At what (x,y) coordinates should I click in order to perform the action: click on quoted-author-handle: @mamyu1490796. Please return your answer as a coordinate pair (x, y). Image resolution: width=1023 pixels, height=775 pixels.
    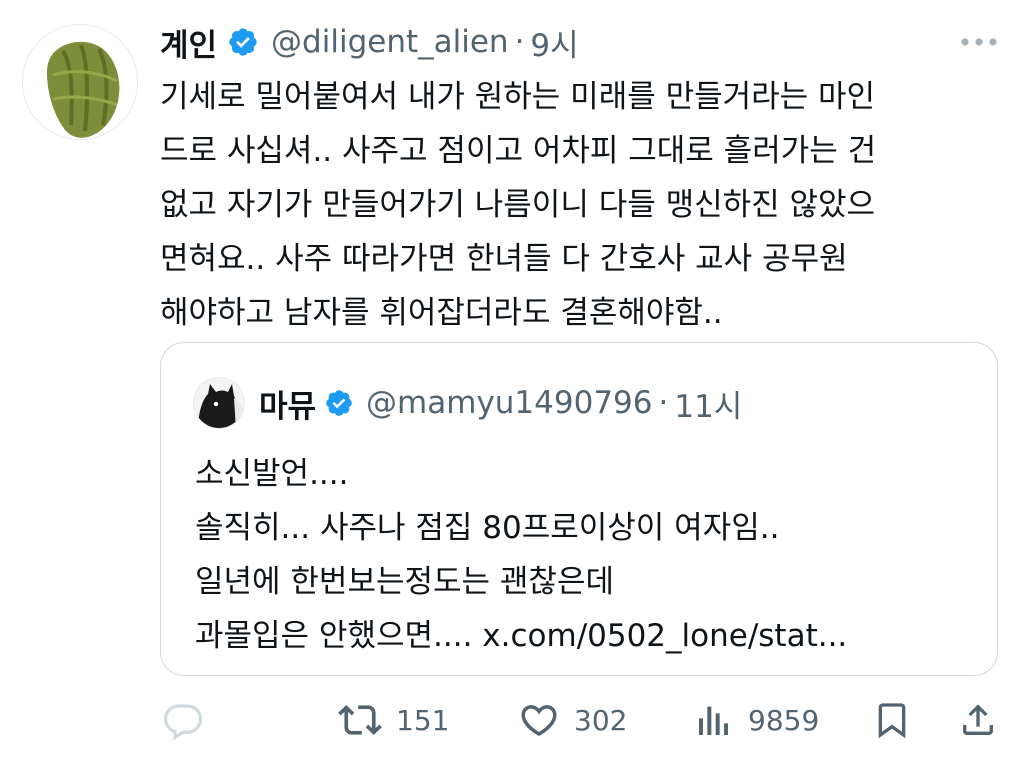
    Looking at the image, I should click on (509, 403).